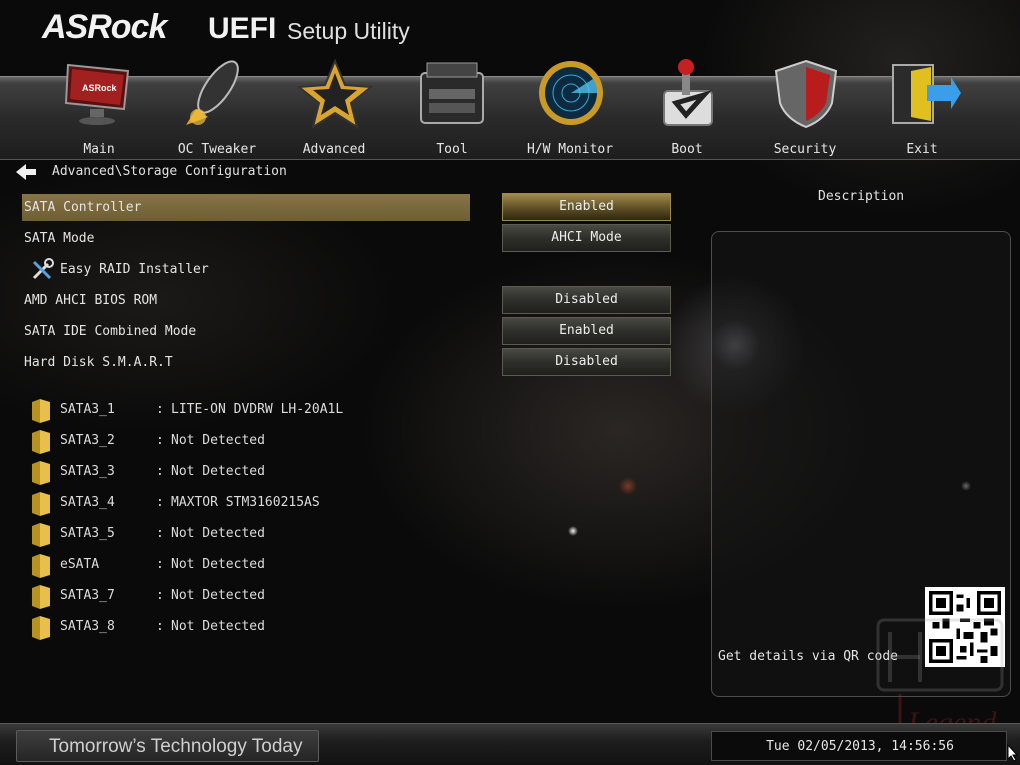 The height and width of the screenshot is (765, 1020). I want to click on drive-device: MAXTOR STM3160215AS, so click(245, 502).